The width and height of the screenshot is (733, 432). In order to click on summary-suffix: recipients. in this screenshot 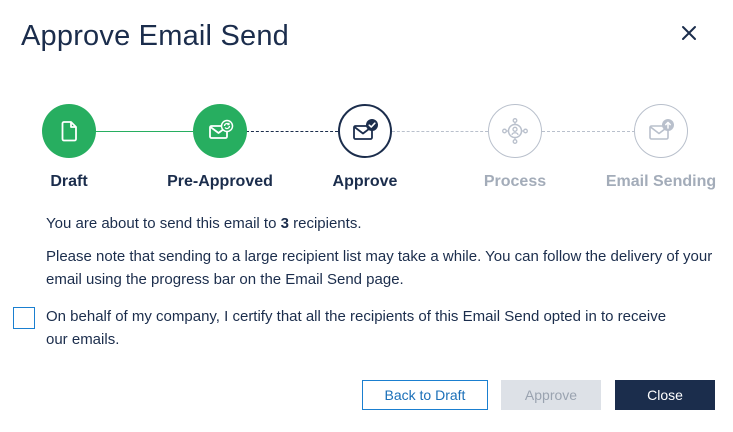, I will do `click(325, 223)`.